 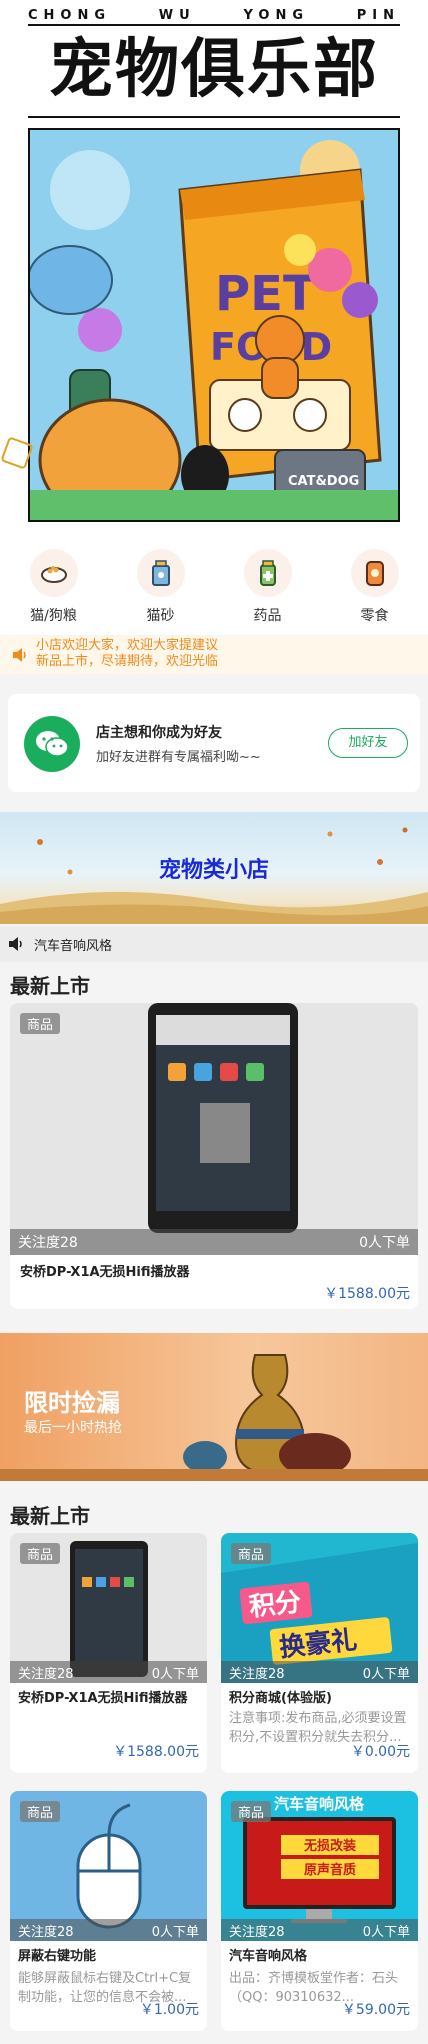 I want to click on music-player-photo, so click(x=214, y=1129).